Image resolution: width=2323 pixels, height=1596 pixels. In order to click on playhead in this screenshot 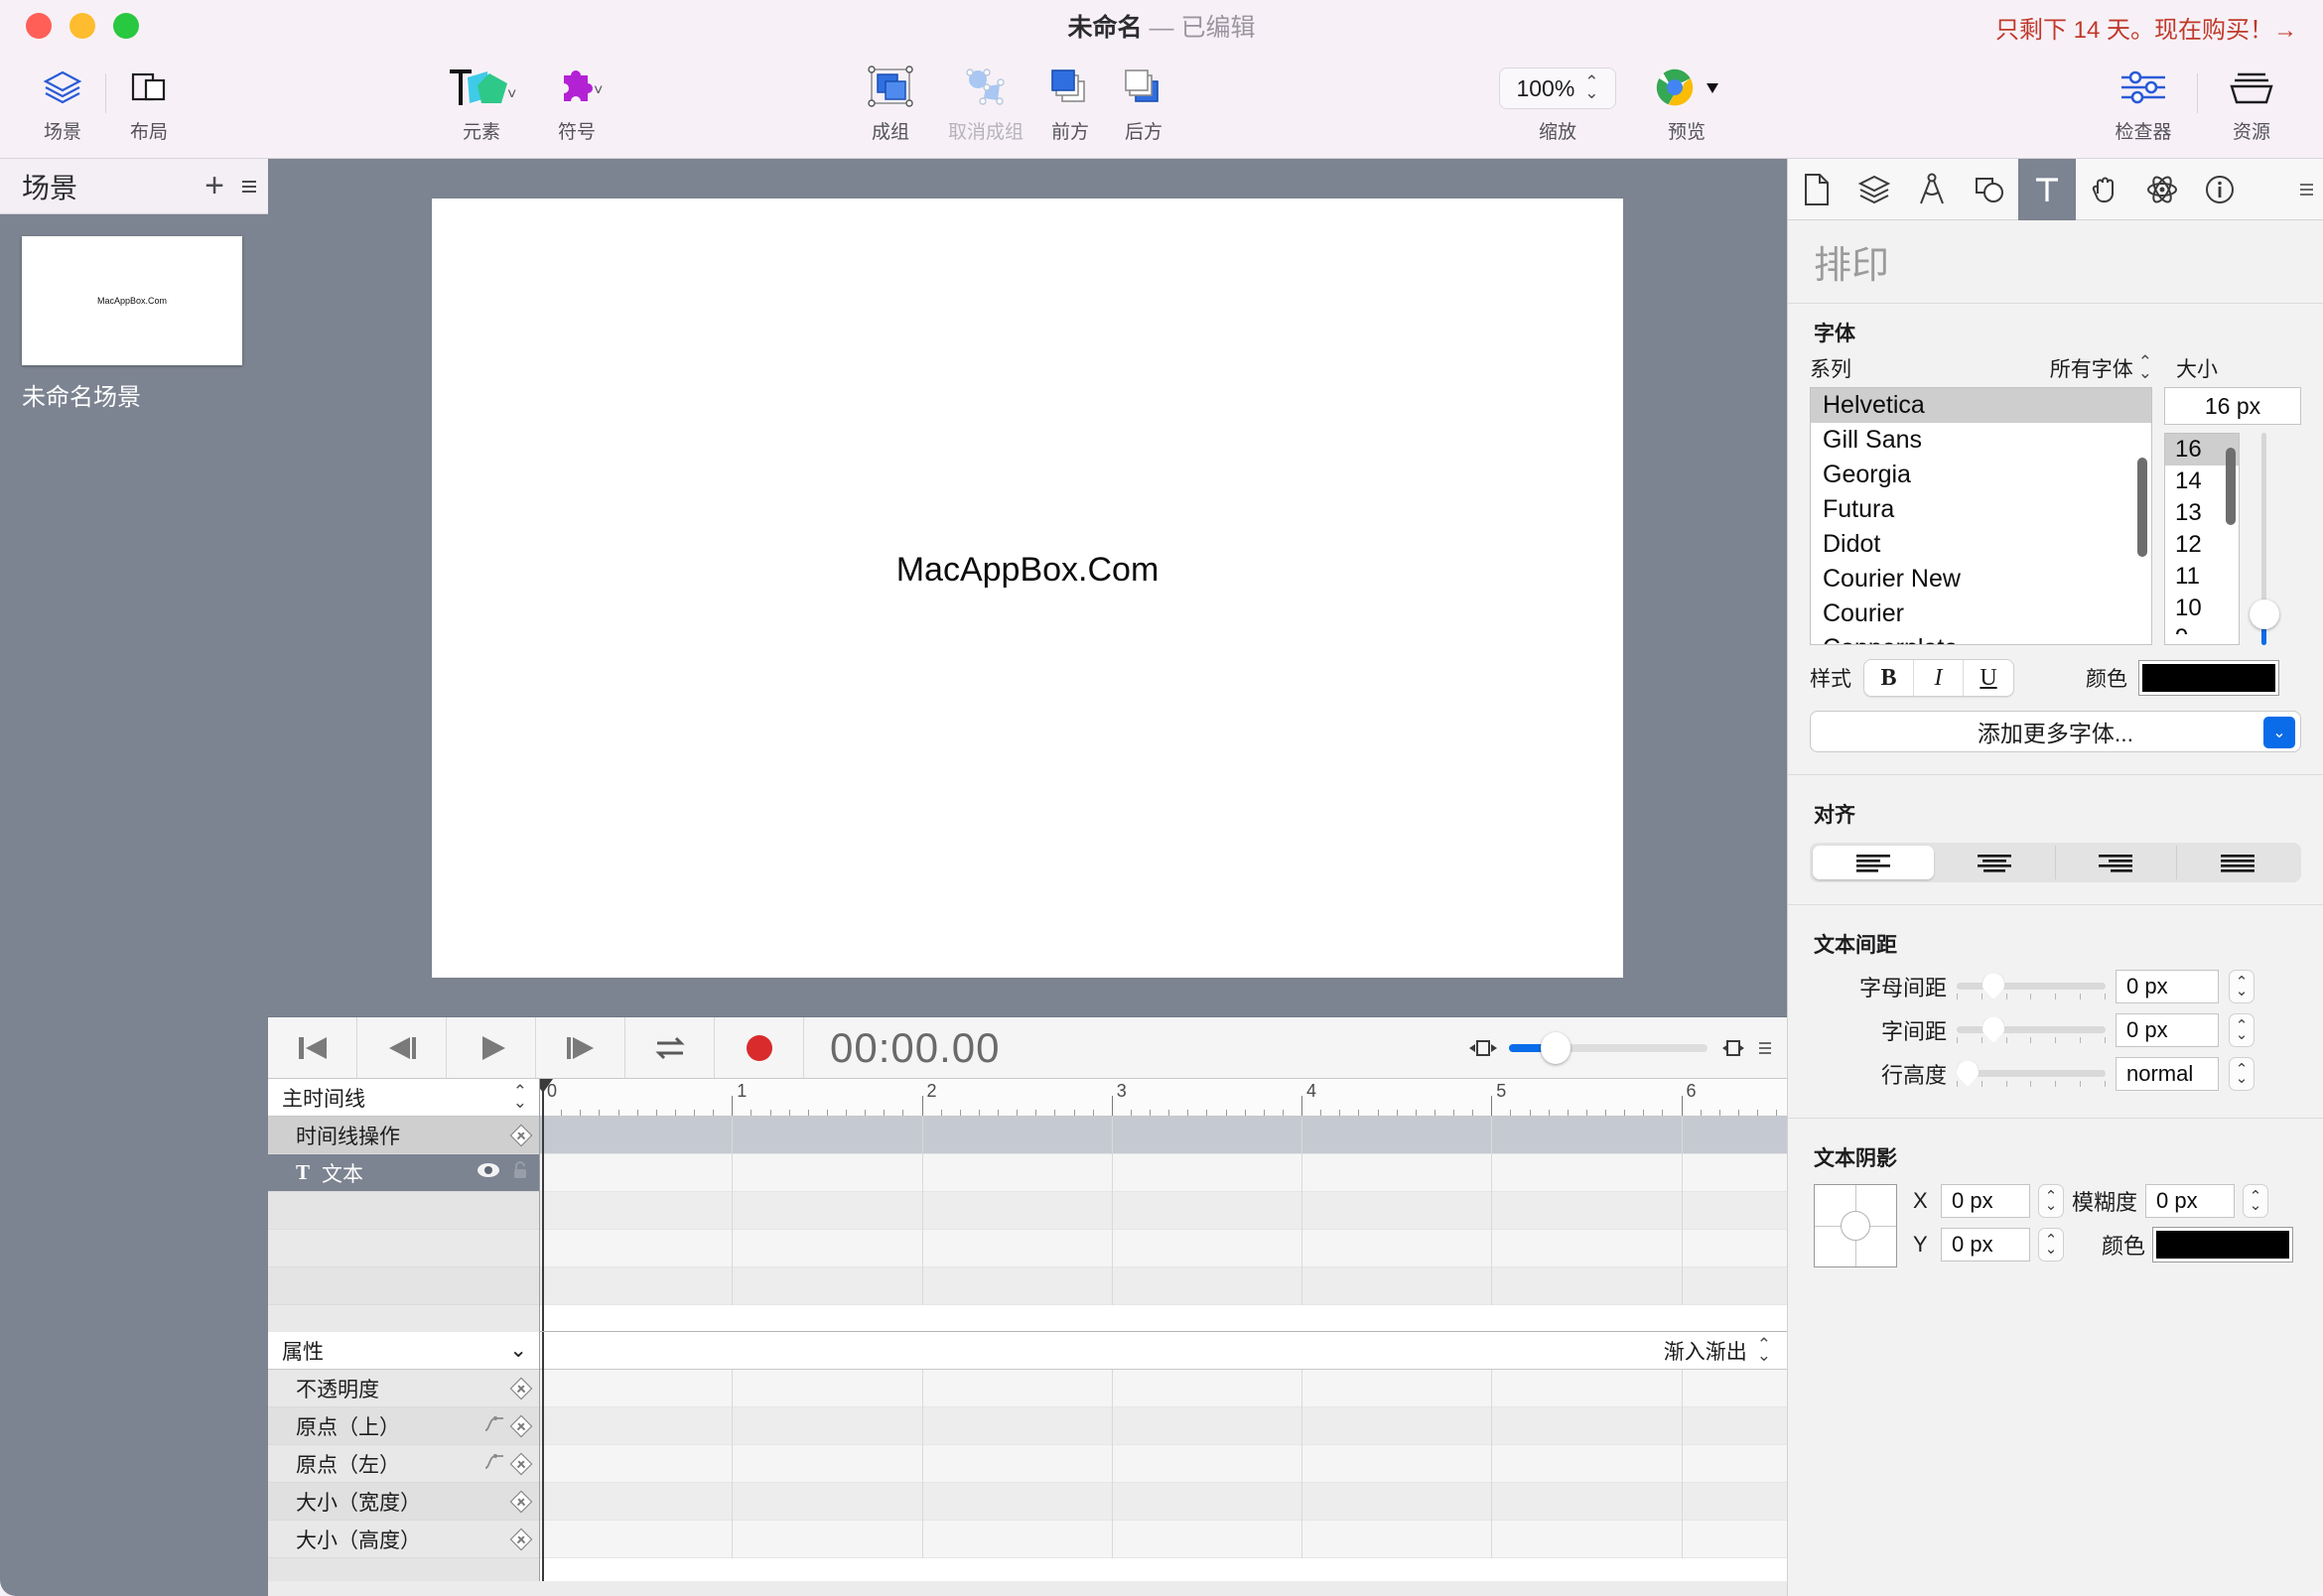, I will do `click(546, 1205)`.